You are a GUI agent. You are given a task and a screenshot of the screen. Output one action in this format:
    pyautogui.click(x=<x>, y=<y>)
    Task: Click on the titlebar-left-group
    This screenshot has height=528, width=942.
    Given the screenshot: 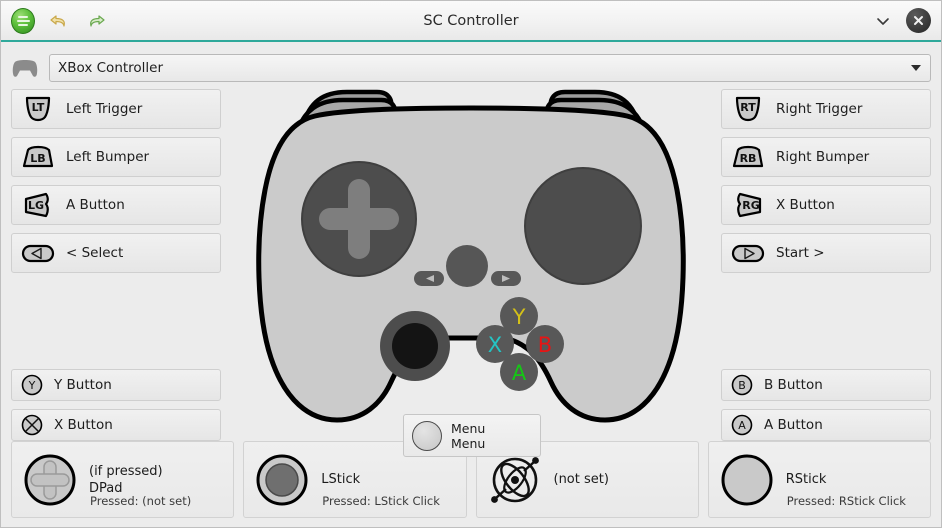 What is the action you would take?
    pyautogui.click(x=60, y=20)
    